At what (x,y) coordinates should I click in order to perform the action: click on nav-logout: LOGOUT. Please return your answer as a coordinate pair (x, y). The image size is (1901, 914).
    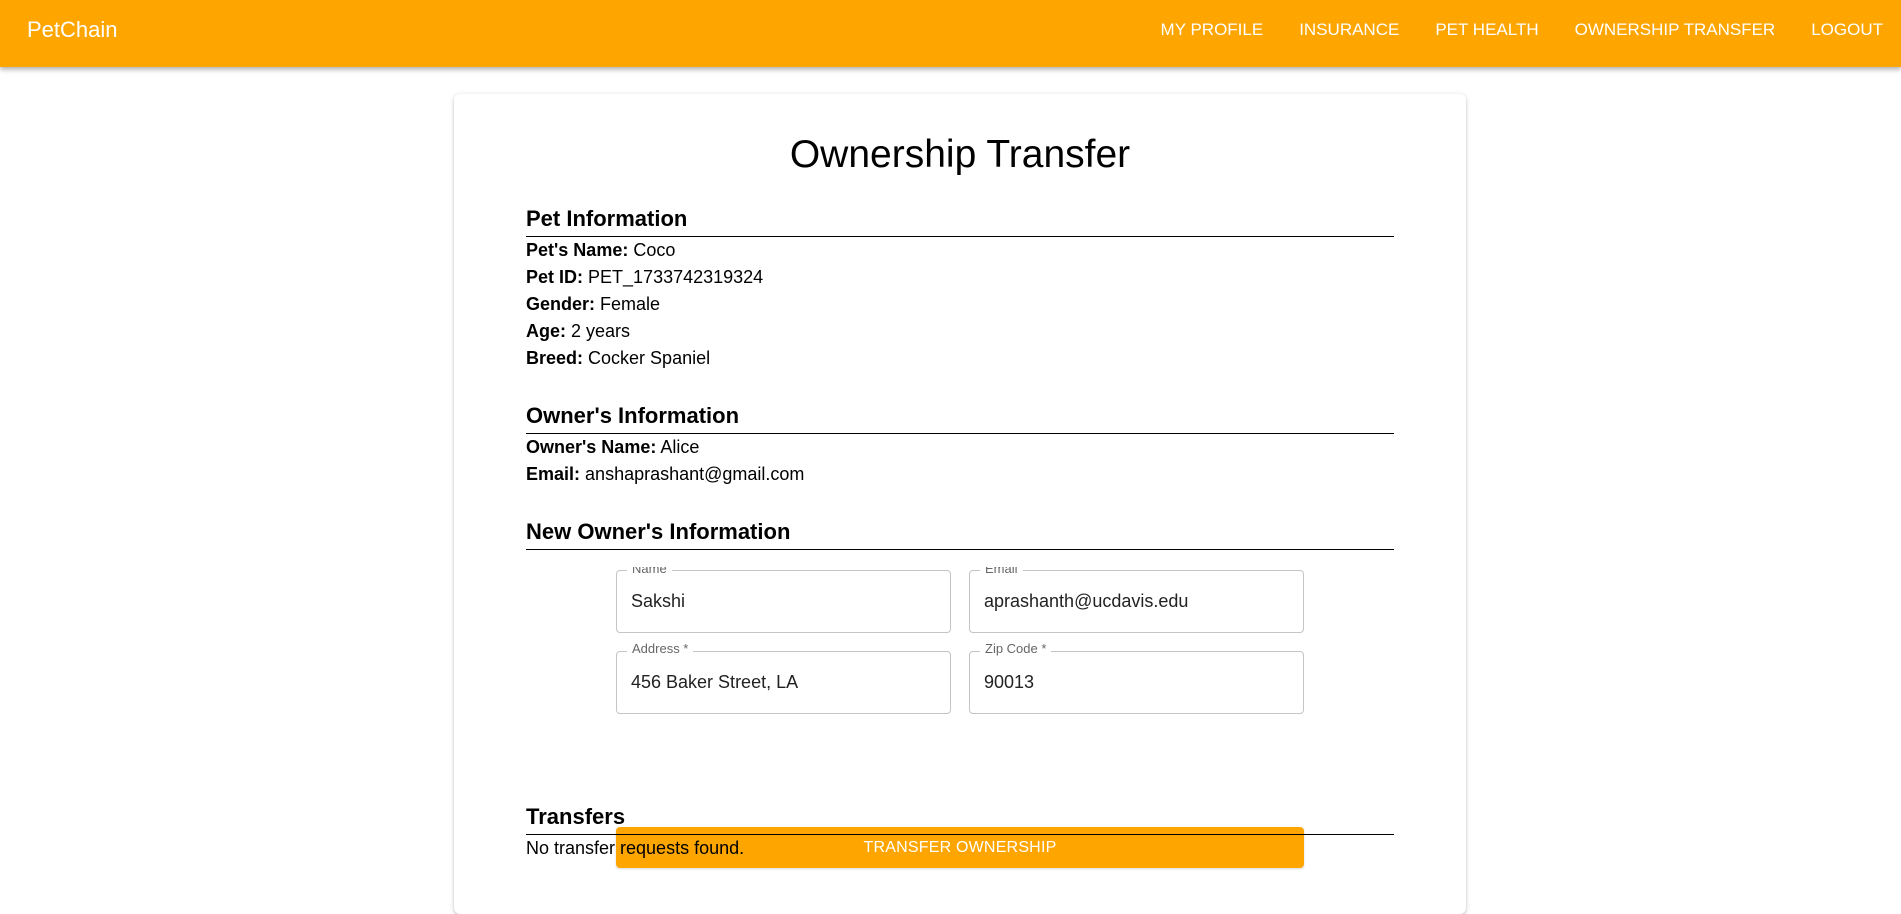
    Looking at the image, I should click on (1838, 30).